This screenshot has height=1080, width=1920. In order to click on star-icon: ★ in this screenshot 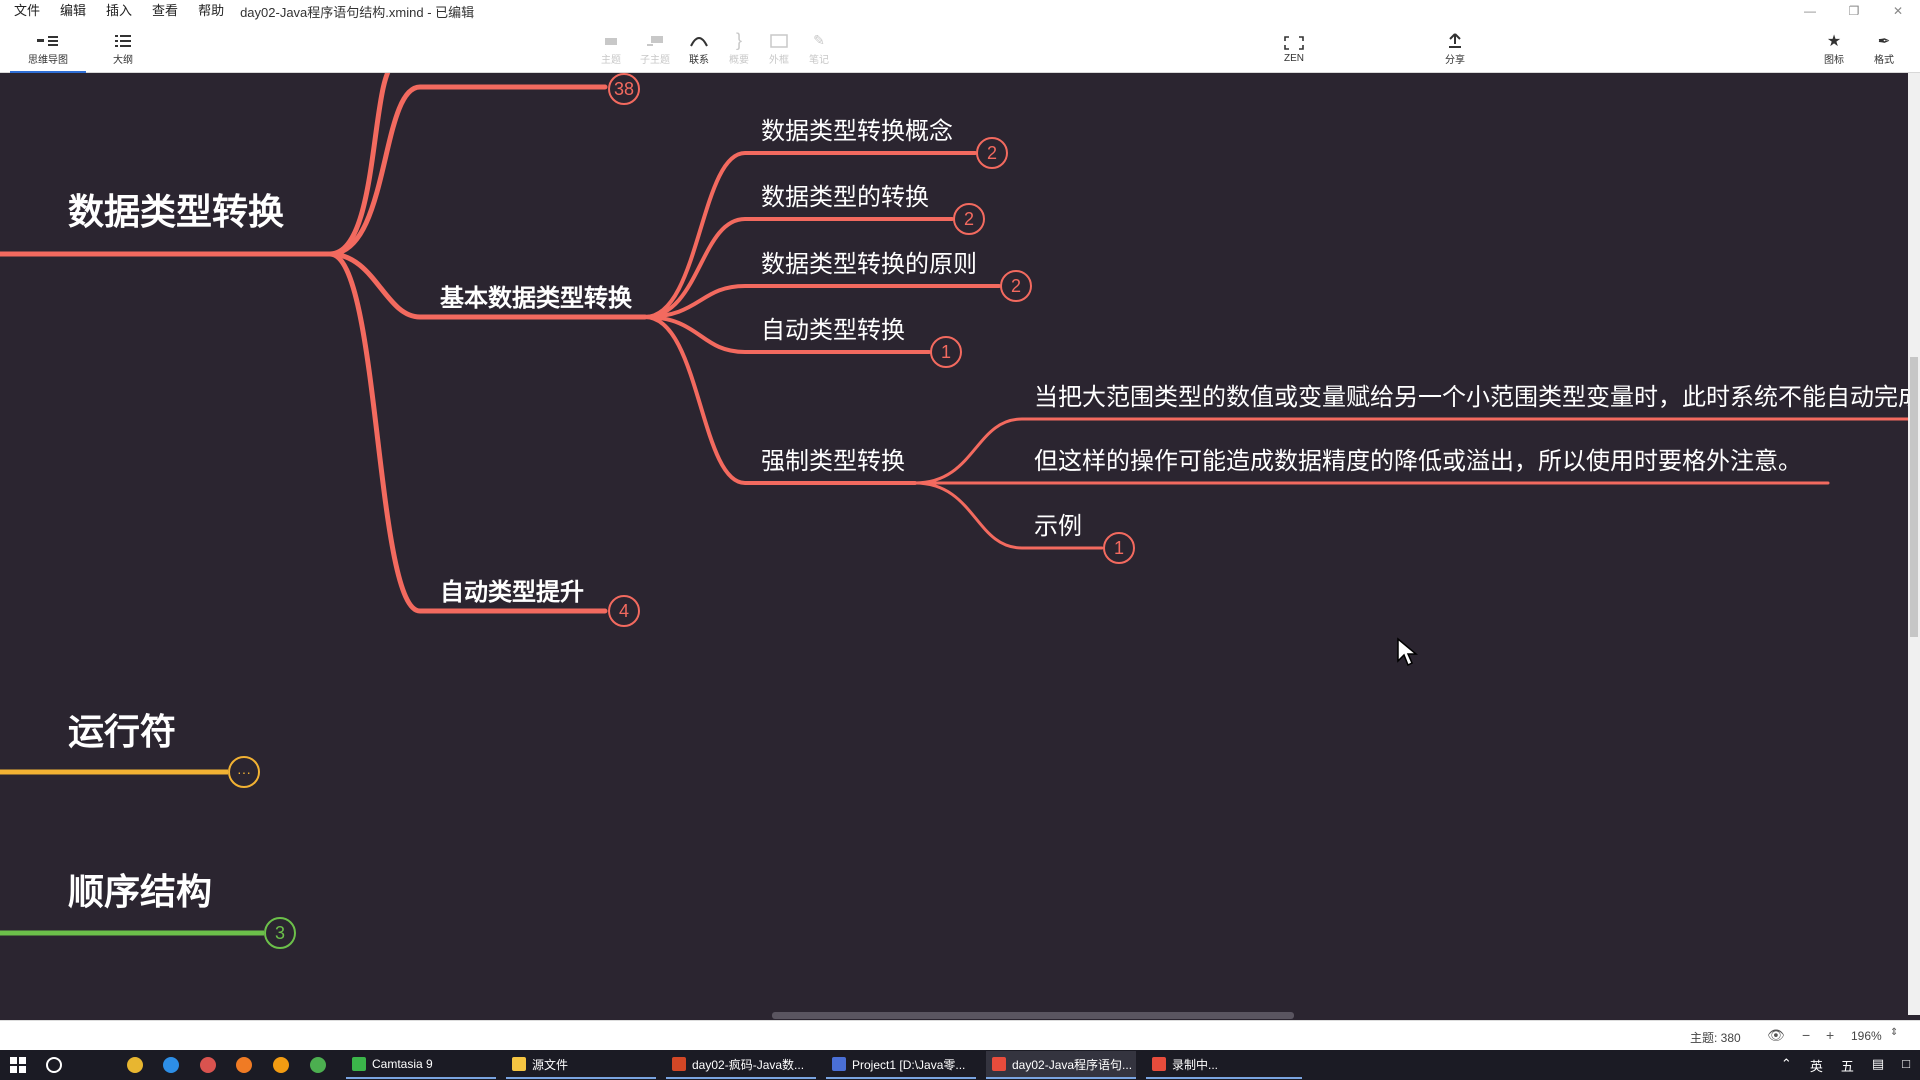, I will do `click(1834, 41)`.